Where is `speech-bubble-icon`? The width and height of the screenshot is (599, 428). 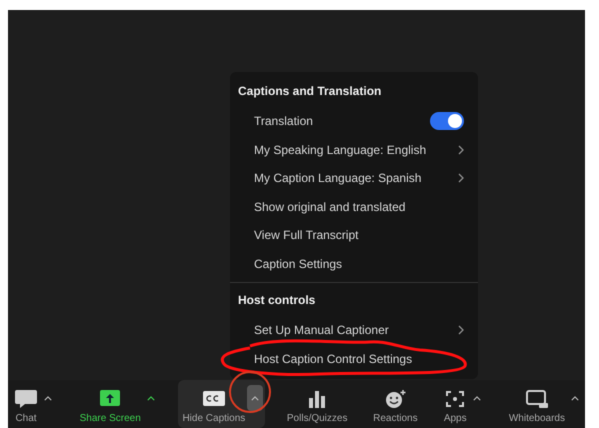
speech-bubble-icon is located at coordinates (26, 398).